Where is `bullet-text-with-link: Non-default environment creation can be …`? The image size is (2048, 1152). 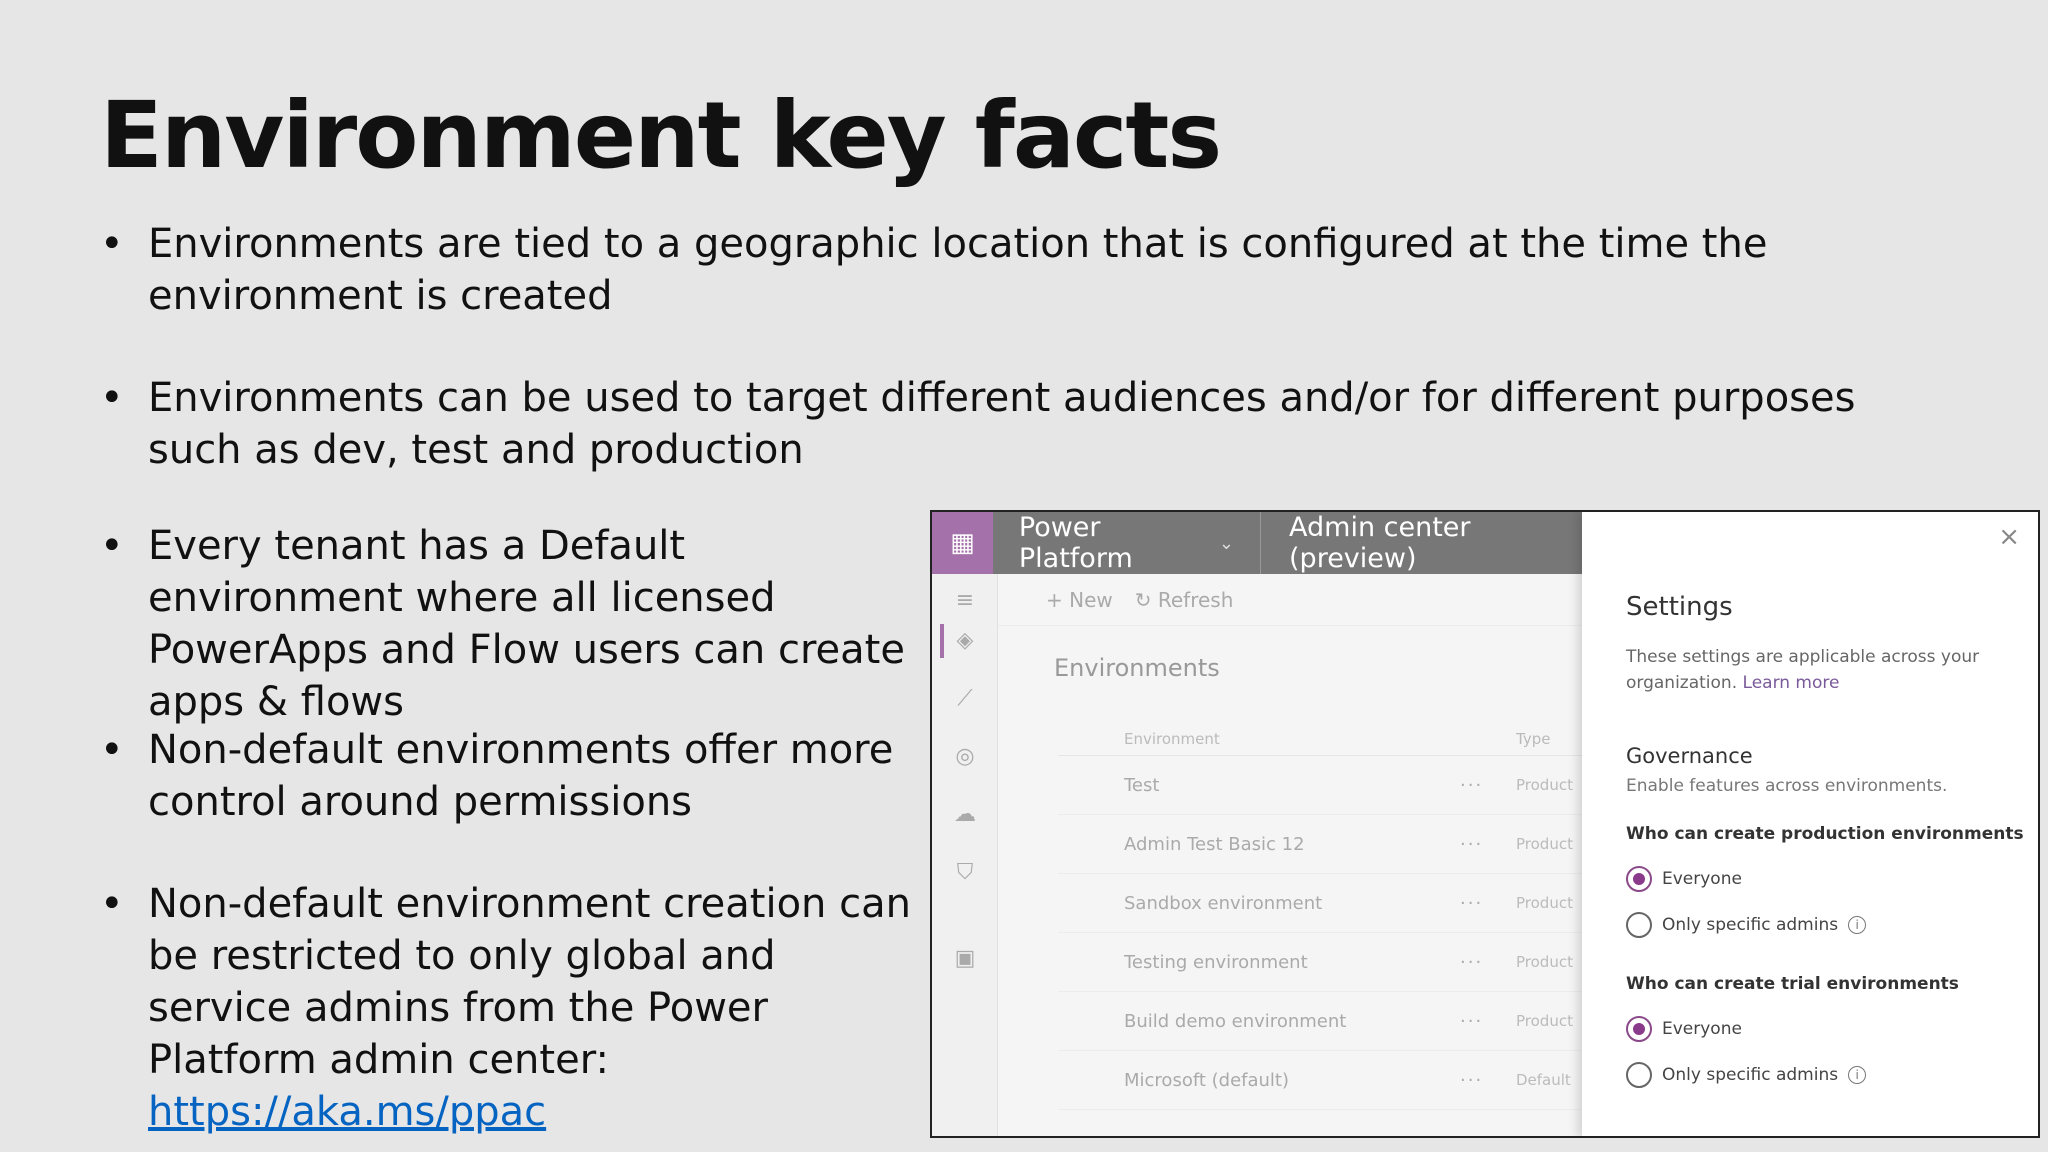 bullet-text-with-link: Non-default environment creation can be … is located at coordinates (532, 1008).